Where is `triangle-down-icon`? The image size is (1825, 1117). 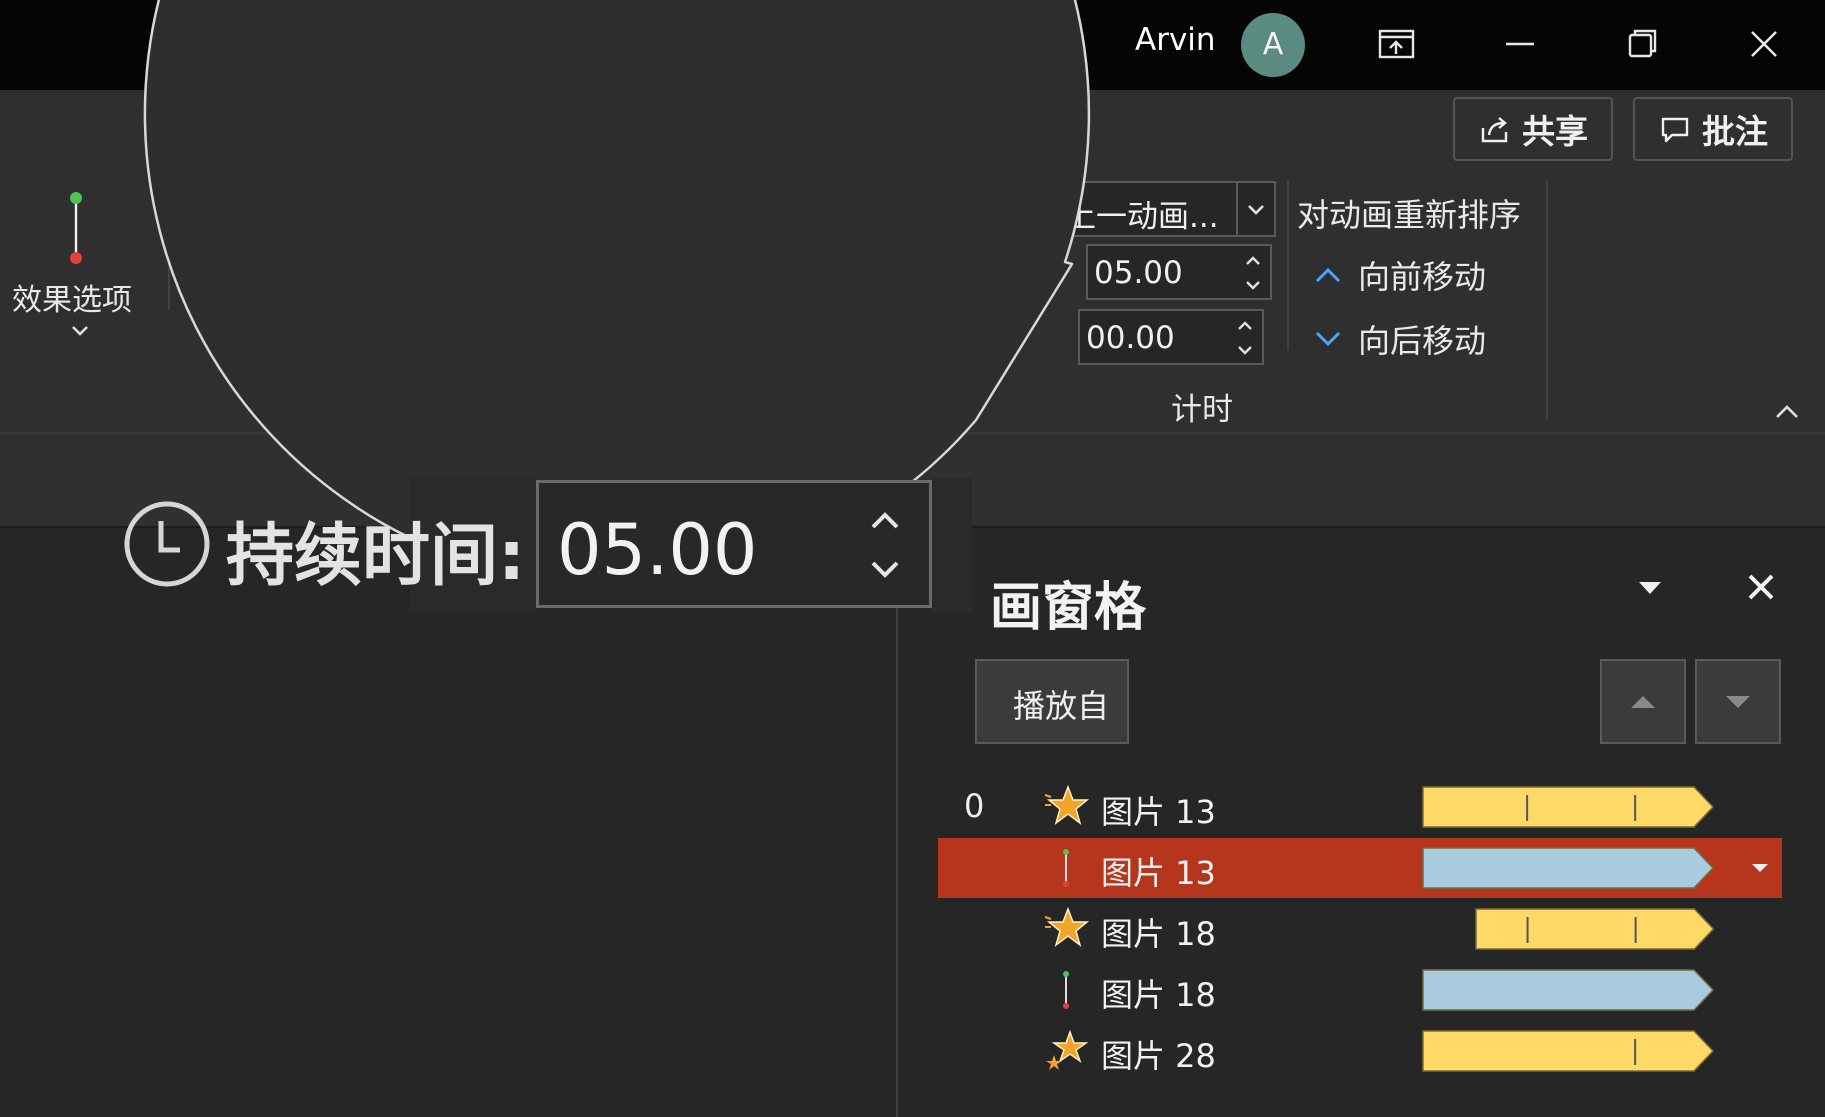
triangle-down-icon is located at coordinates (1738, 702).